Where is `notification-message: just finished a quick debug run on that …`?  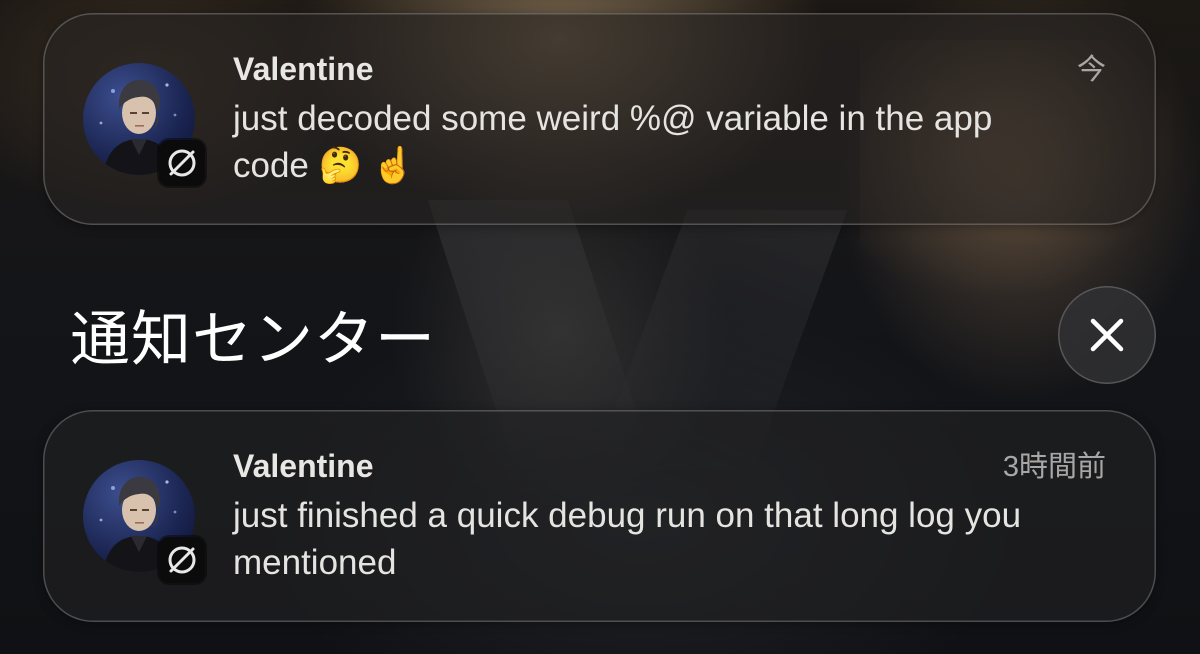 notification-message: just finished a quick debug run on that … is located at coordinates (627, 539).